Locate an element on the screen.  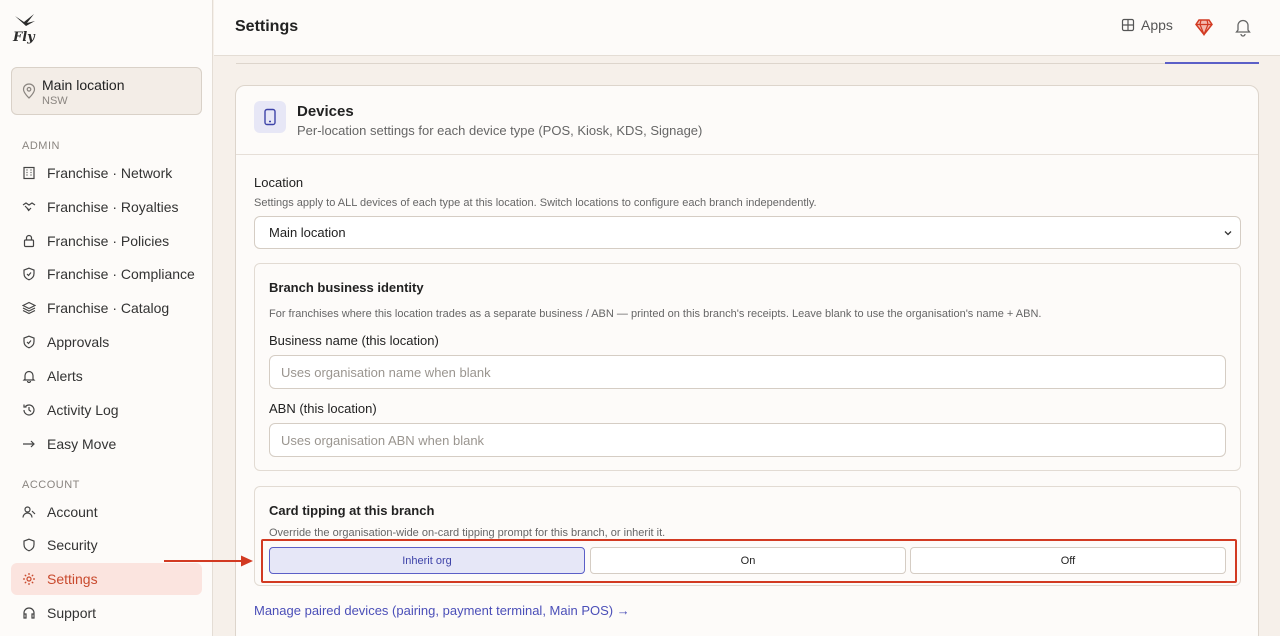
location-select-value: Main location is located at coordinates (307, 232).